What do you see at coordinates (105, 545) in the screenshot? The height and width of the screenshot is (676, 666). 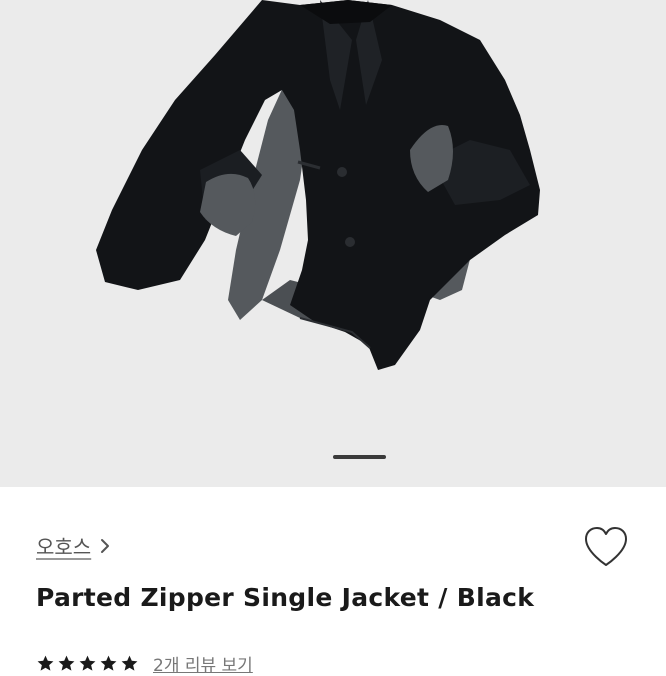 I see `chevron-right-icon` at bounding box center [105, 545].